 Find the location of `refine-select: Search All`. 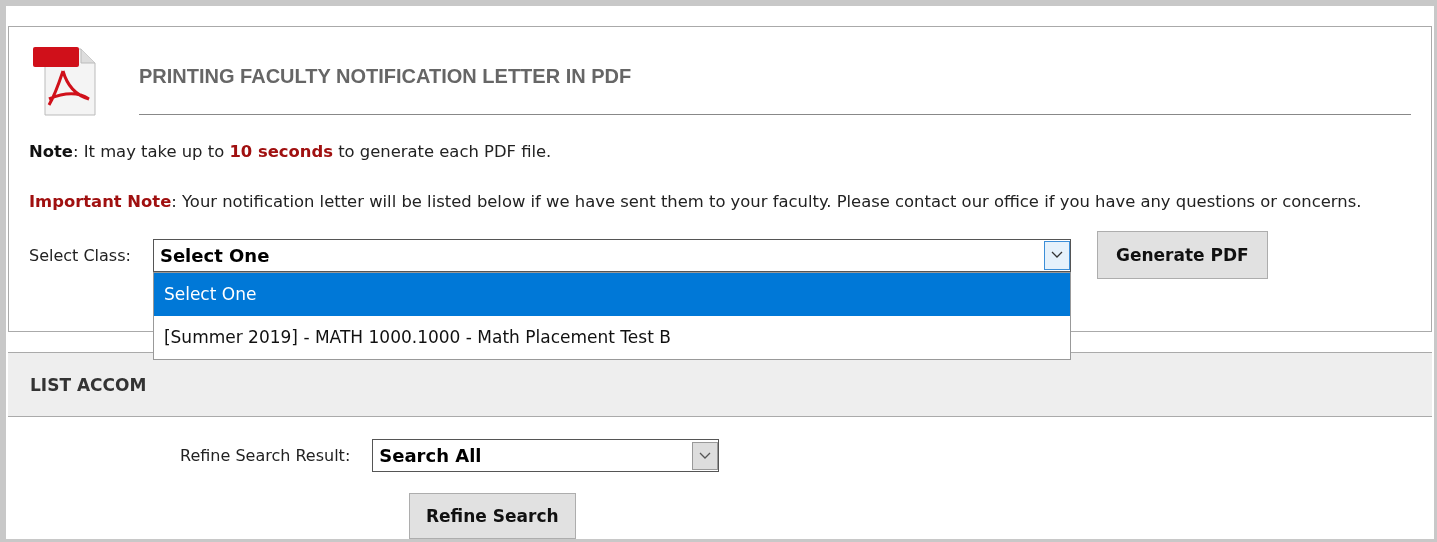

refine-select: Search All is located at coordinates (546, 455).